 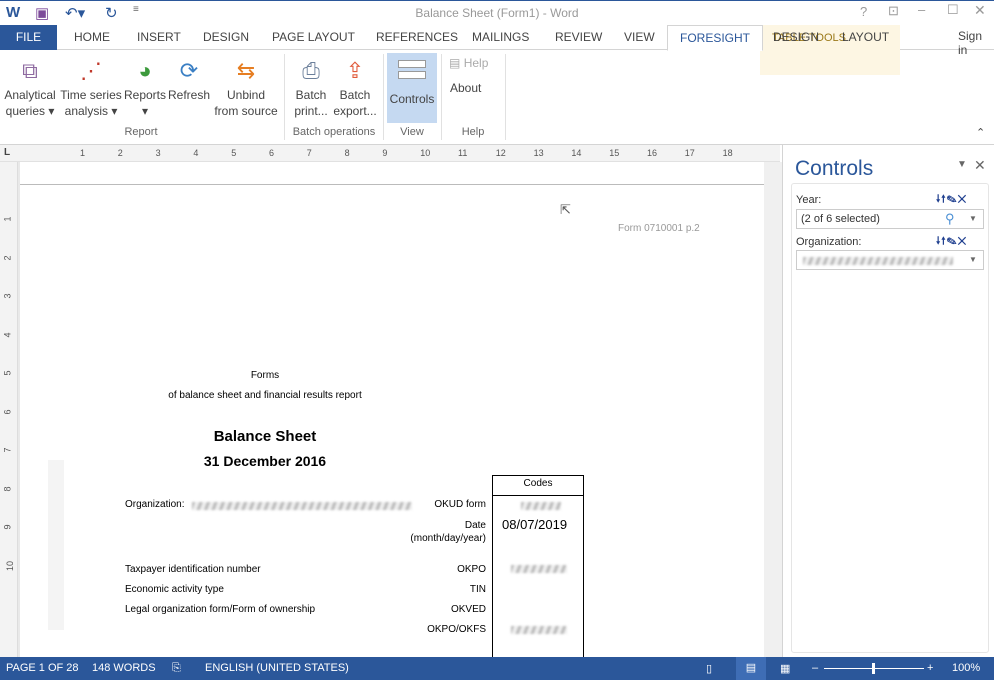 What do you see at coordinates (950, 219) in the screenshot?
I see `search-icon: ⚲` at bounding box center [950, 219].